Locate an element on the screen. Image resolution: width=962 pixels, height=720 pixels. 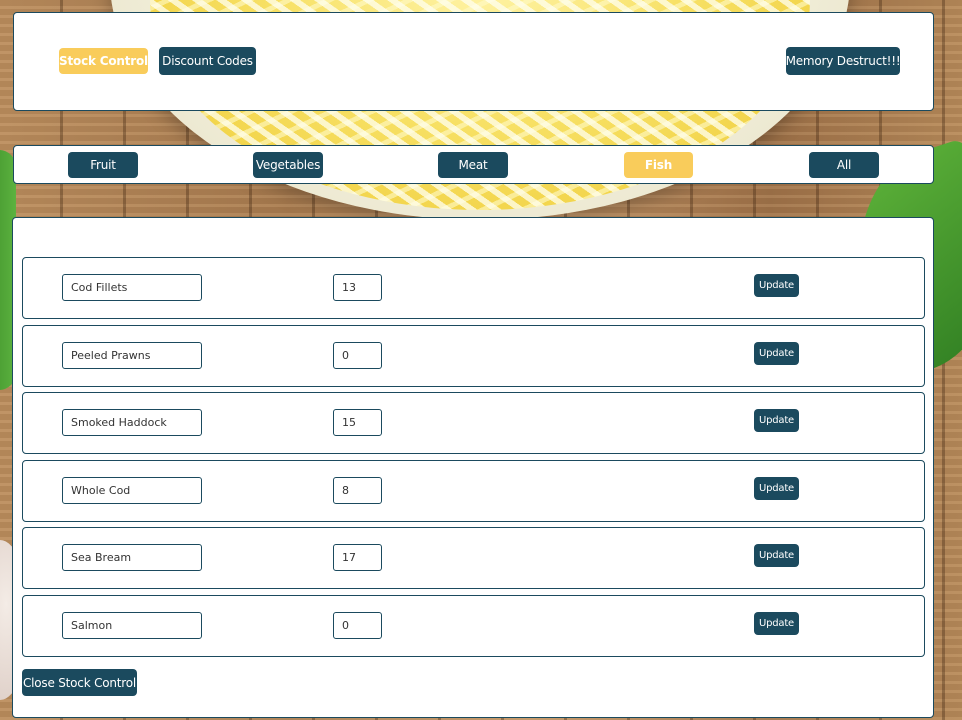
discount-codes-button: Discount Codes is located at coordinates (207, 61).